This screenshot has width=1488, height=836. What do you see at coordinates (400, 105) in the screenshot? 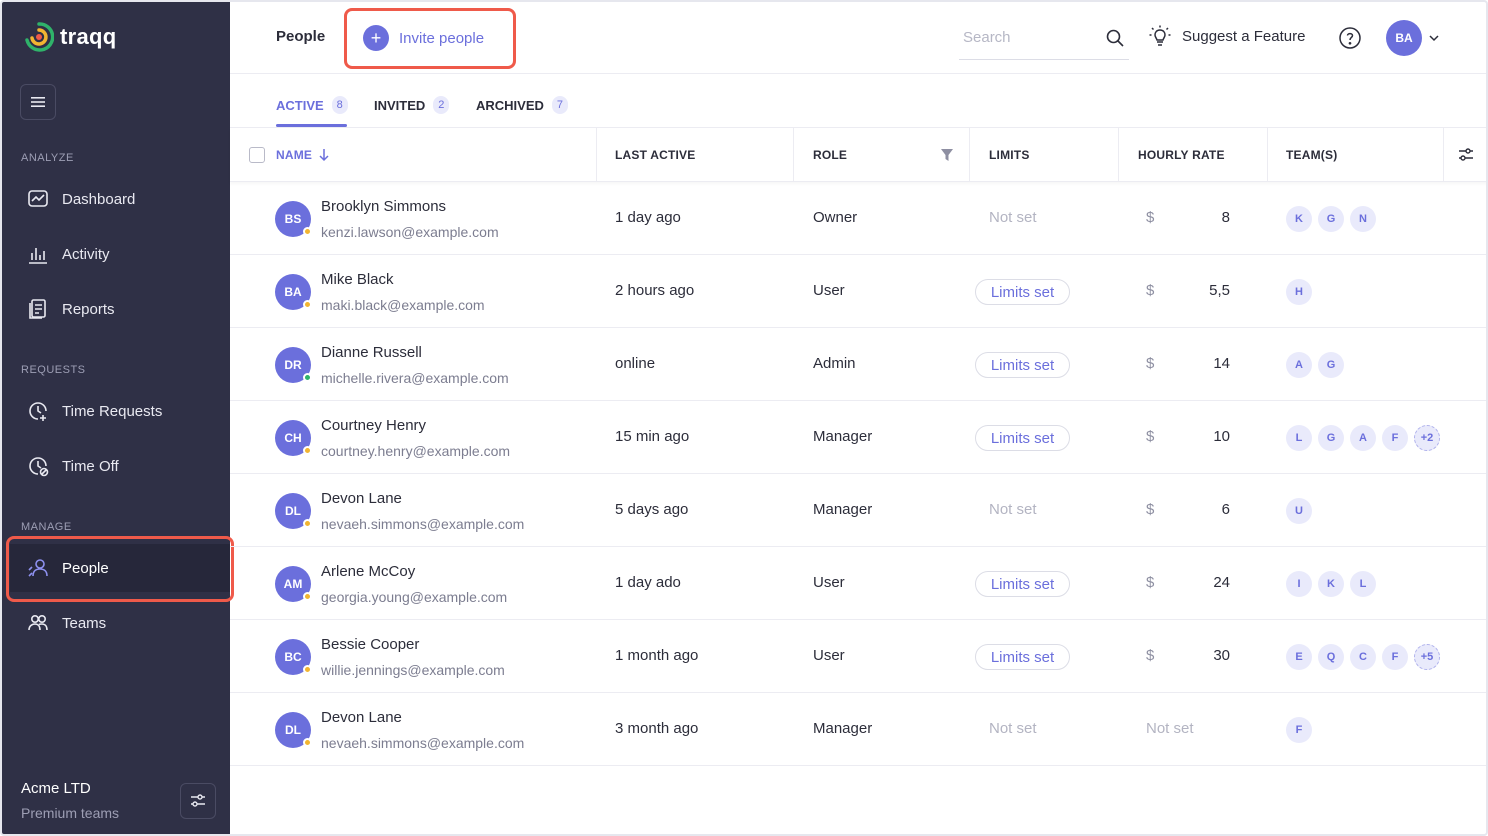
I see `tab-label: INVITED` at bounding box center [400, 105].